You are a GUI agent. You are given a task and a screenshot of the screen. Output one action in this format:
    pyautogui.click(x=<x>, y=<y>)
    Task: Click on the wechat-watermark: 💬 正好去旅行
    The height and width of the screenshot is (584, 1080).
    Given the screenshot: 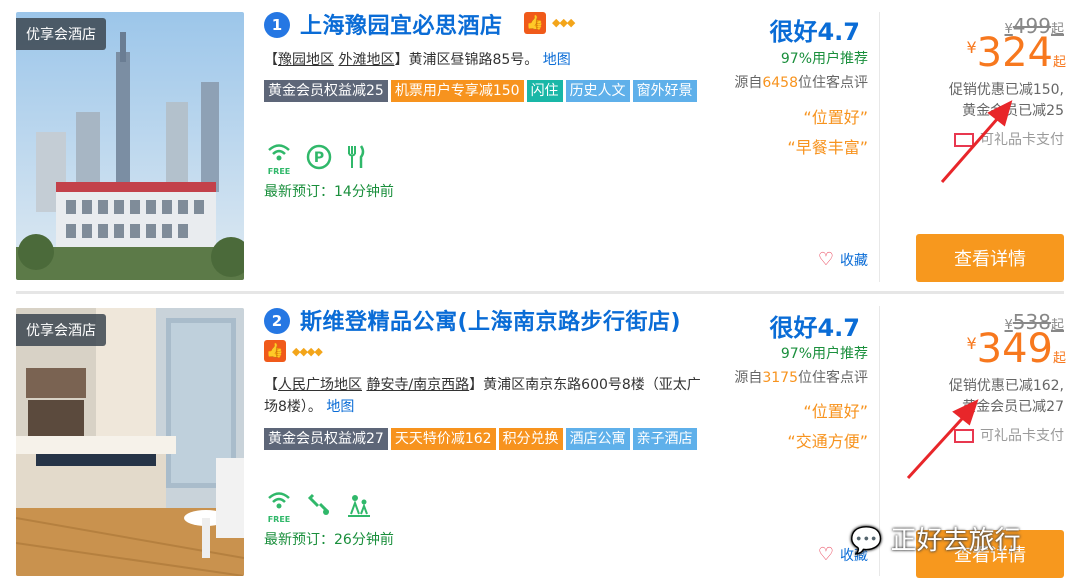 What is the action you would take?
    pyautogui.click(x=935, y=538)
    